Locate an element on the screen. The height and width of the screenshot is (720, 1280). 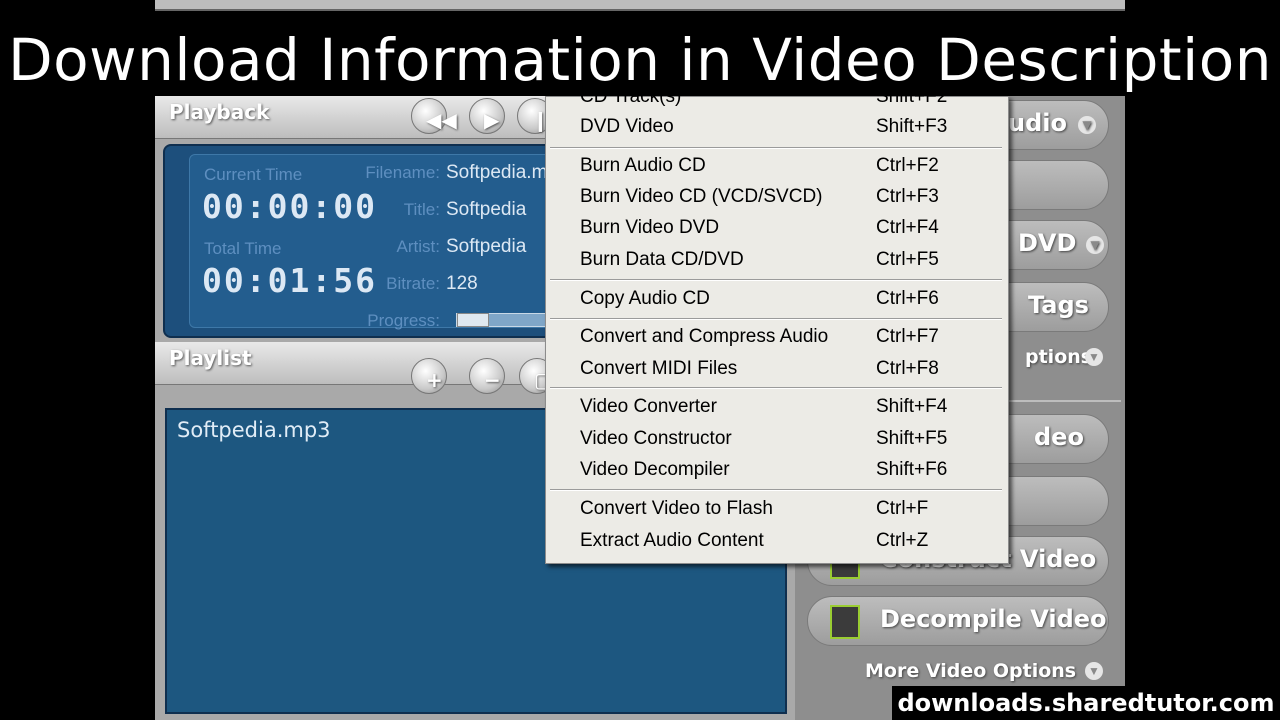
total-time-label: Total Time is located at coordinates (243, 248).